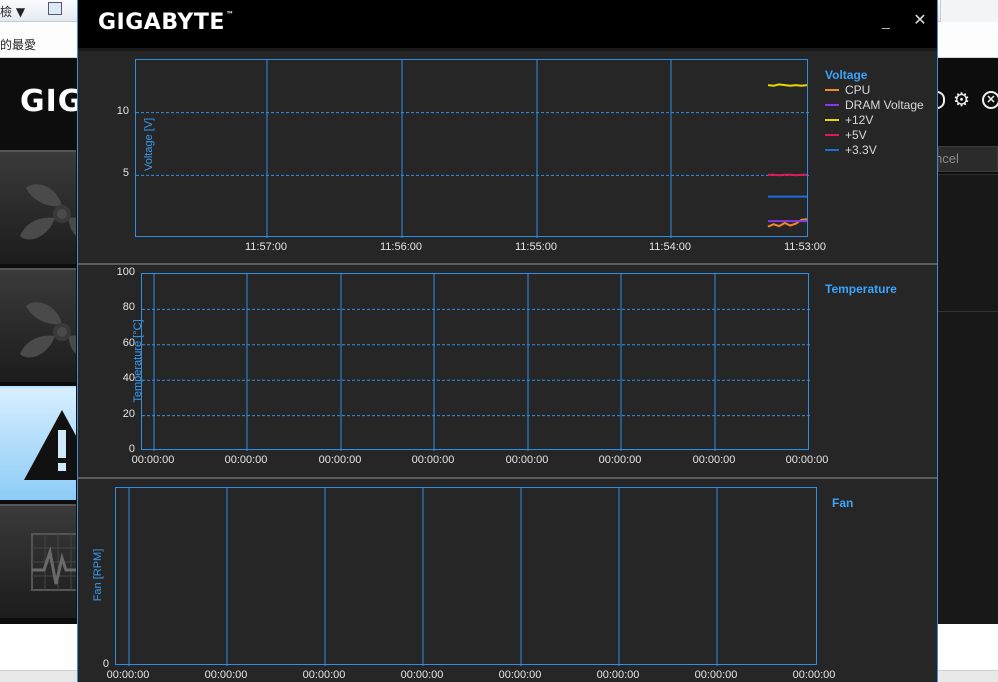 The image size is (998, 682). I want to click on temperature-y-tick-label: 40, so click(128, 378).